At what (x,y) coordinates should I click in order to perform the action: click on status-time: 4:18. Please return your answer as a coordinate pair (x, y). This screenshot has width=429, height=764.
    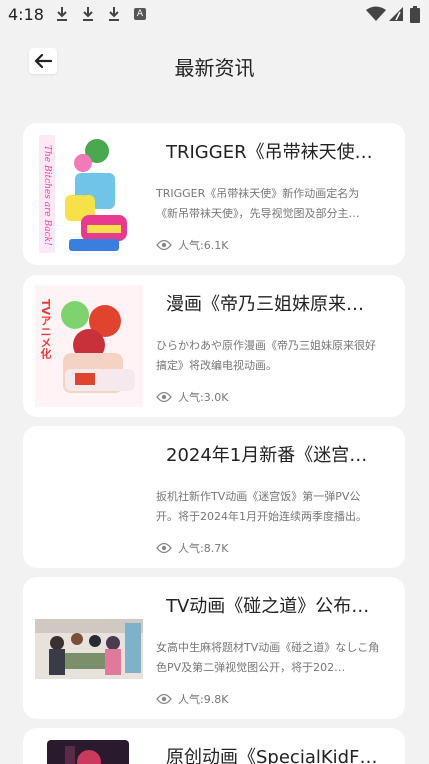
    Looking at the image, I should click on (26, 14).